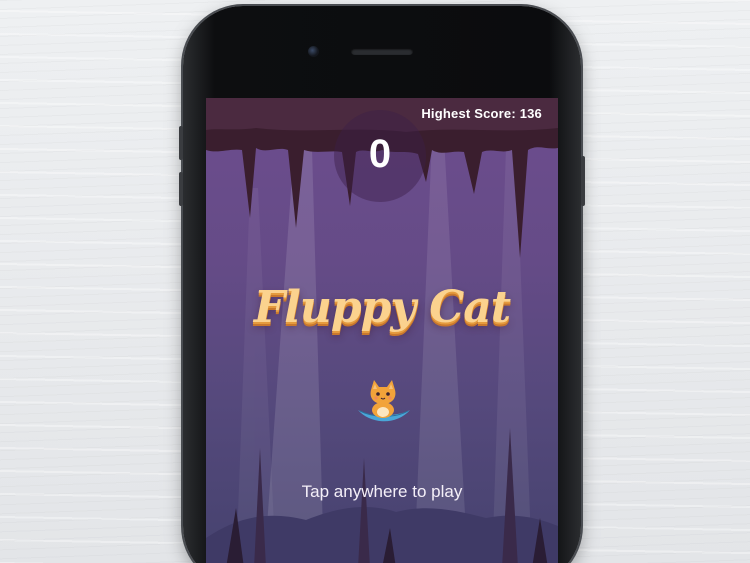 The width and height of the screenshot is (750, 563). What do you see at coordinates (313, 51) in the screenshot?
I see `front-camera` at bounding box center [313, 51].